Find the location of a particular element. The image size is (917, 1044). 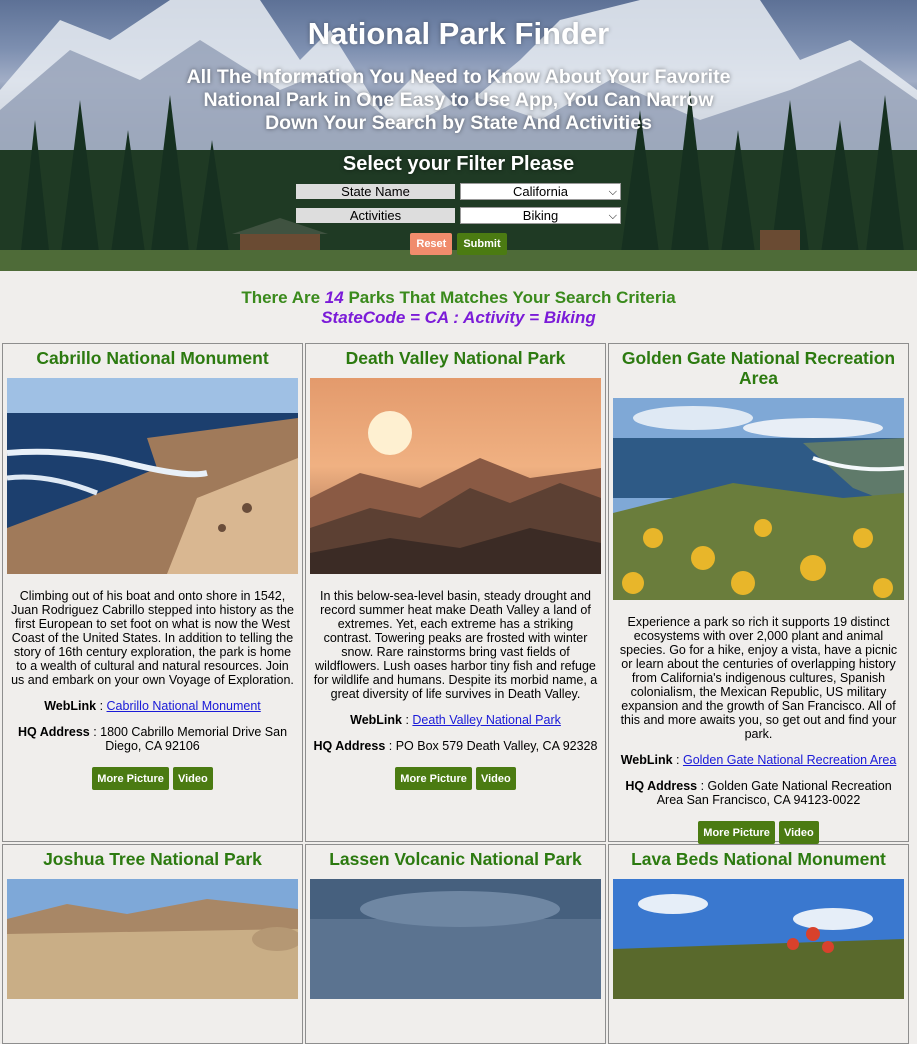

park-name: Death Valley National Park is located at coordinates (455, 358).